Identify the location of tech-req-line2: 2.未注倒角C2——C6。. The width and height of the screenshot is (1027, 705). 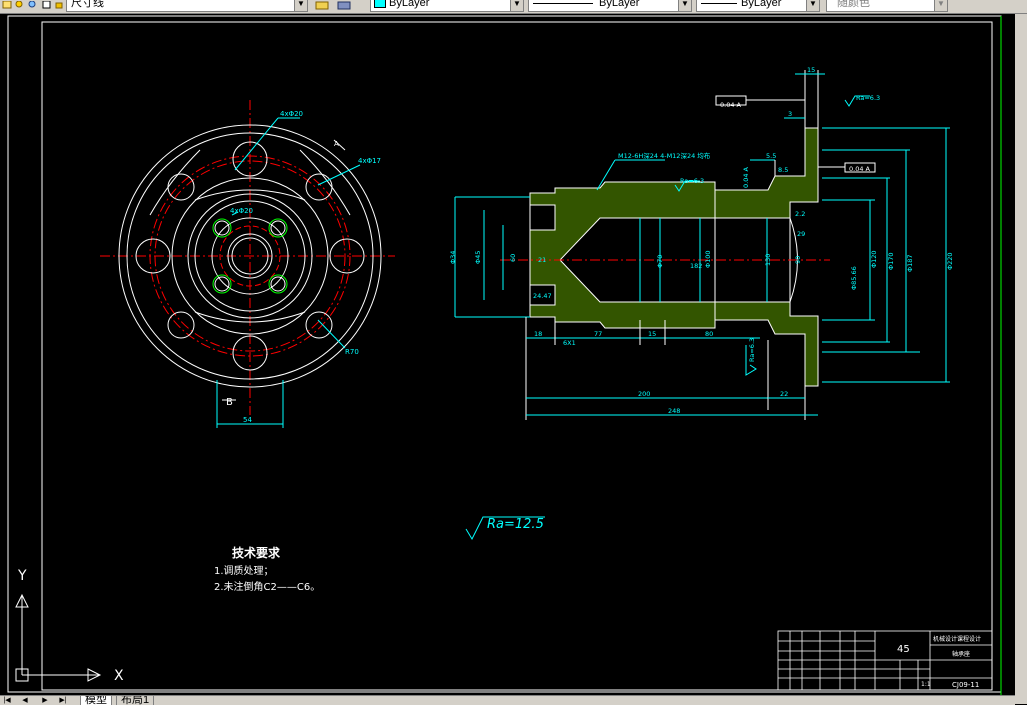
(267, 586).